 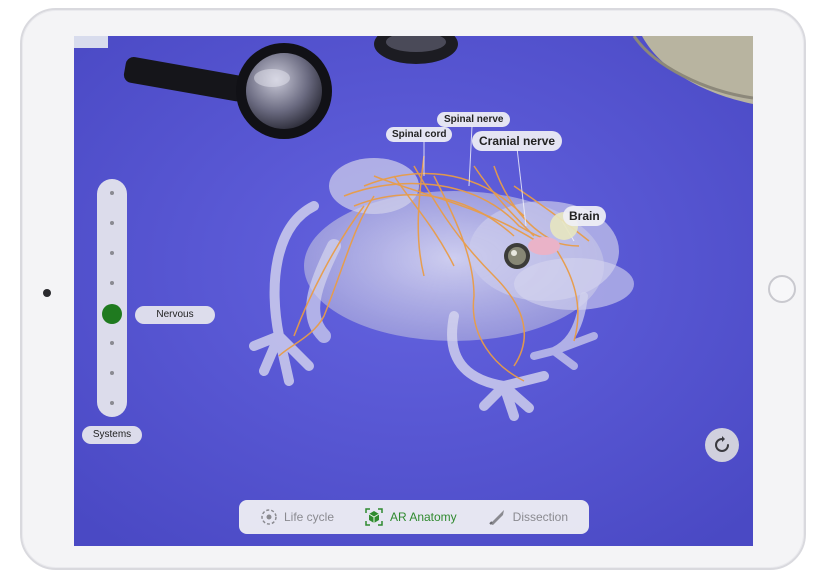 I want to click on paper-edge, so click(x=91, y=42).